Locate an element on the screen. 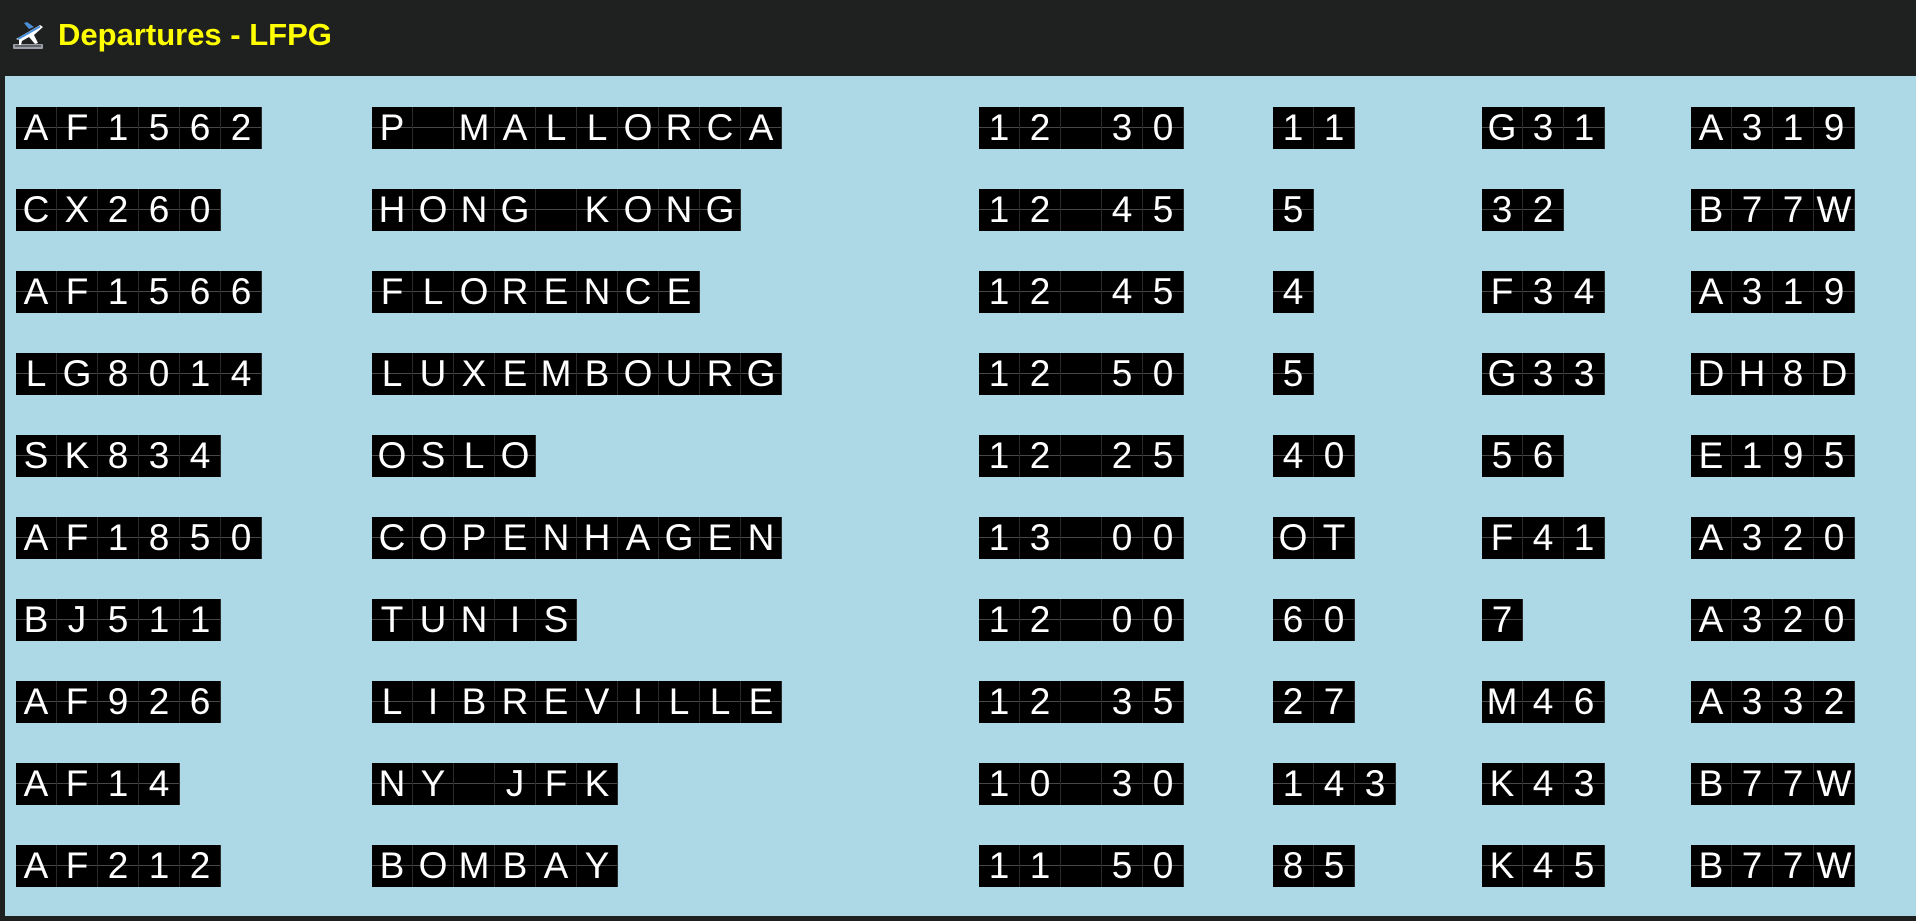 The height and width of the screenshot is (921, 1916). flap-character: K is located at coordinates (597, 210).